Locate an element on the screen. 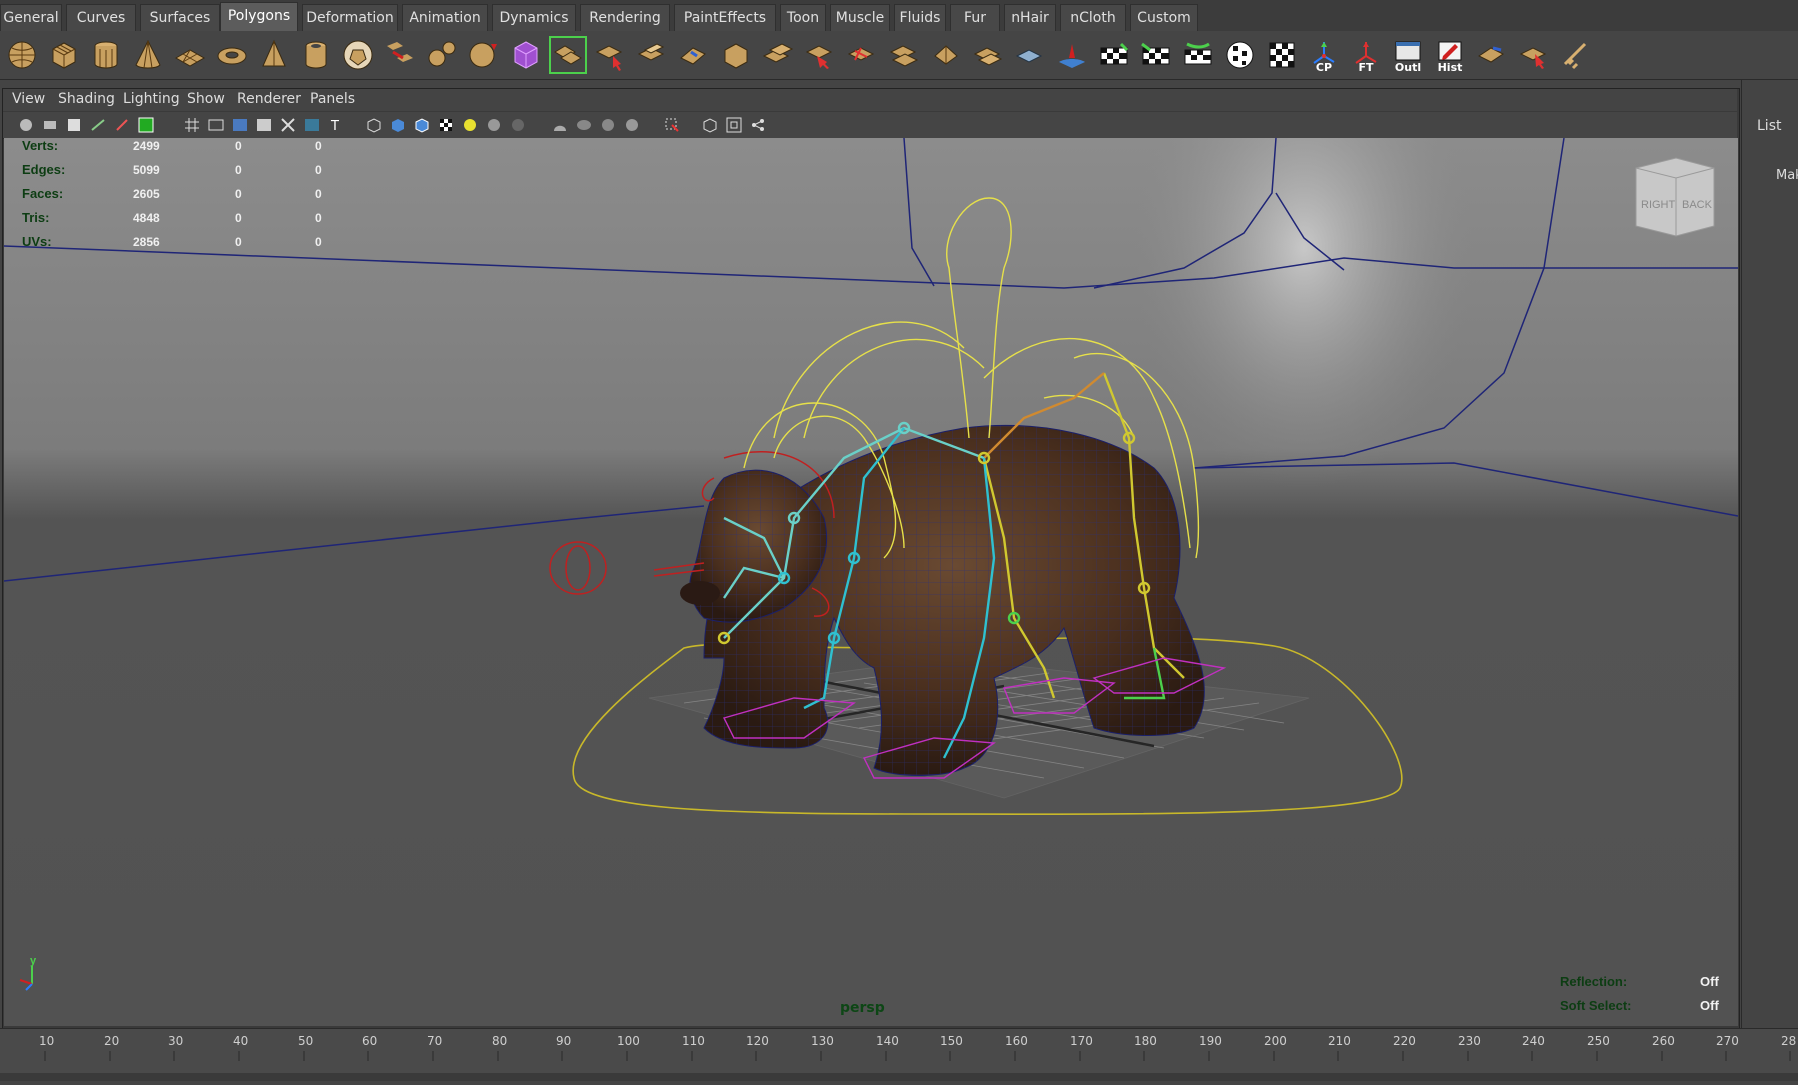 The width and height of the screenshot is (1798, 1085). wedge-face-icon is located at coordinates (694, 55).